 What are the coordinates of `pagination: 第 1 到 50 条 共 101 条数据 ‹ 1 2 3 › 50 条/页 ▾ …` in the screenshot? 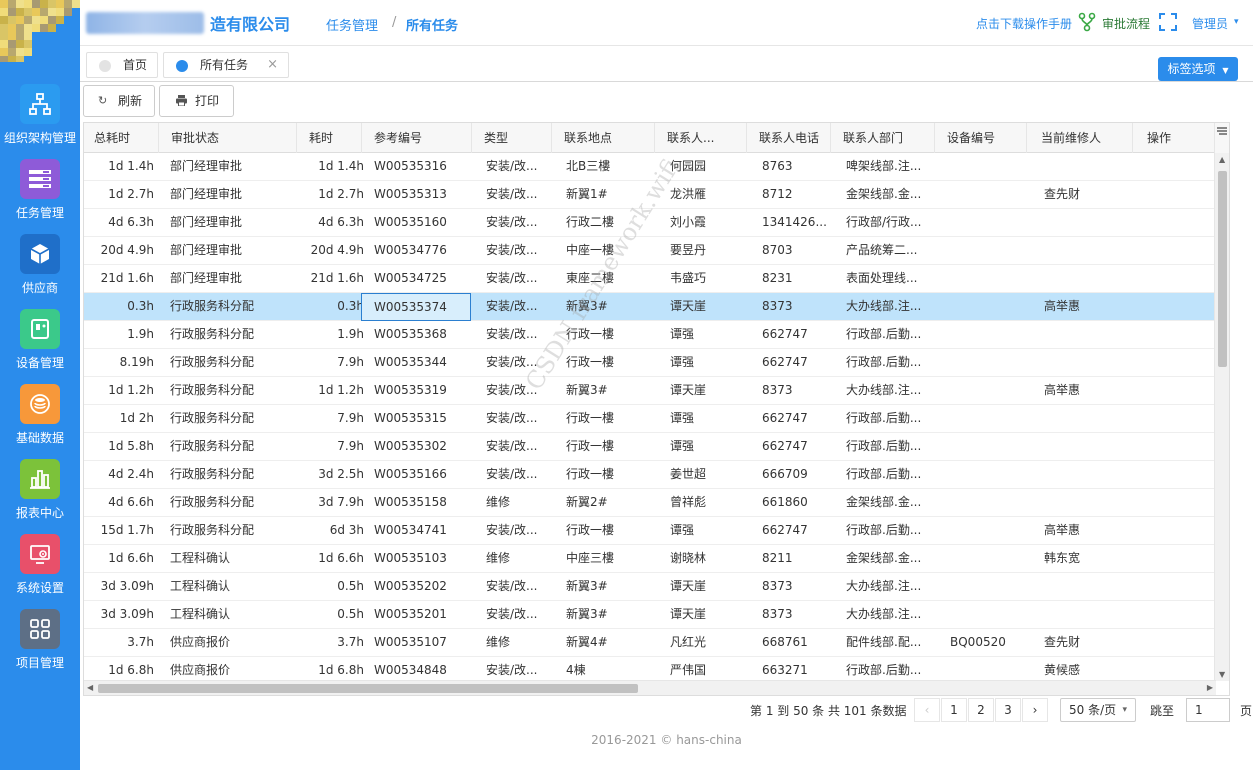 It's located at (666, 711).